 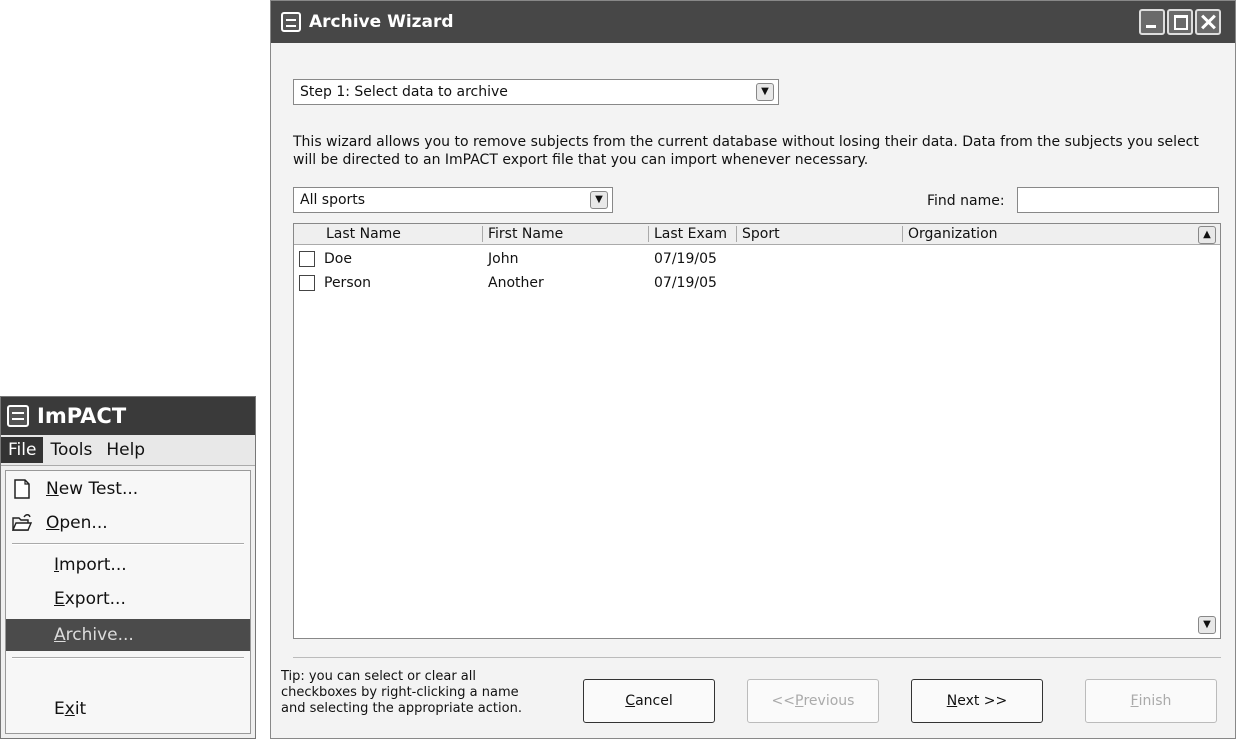 What do you see at coordinates (404, 92) in the screenshot?
I see `step-select-value: Step 1: Select data to archive` at bounding box center [404, 92].